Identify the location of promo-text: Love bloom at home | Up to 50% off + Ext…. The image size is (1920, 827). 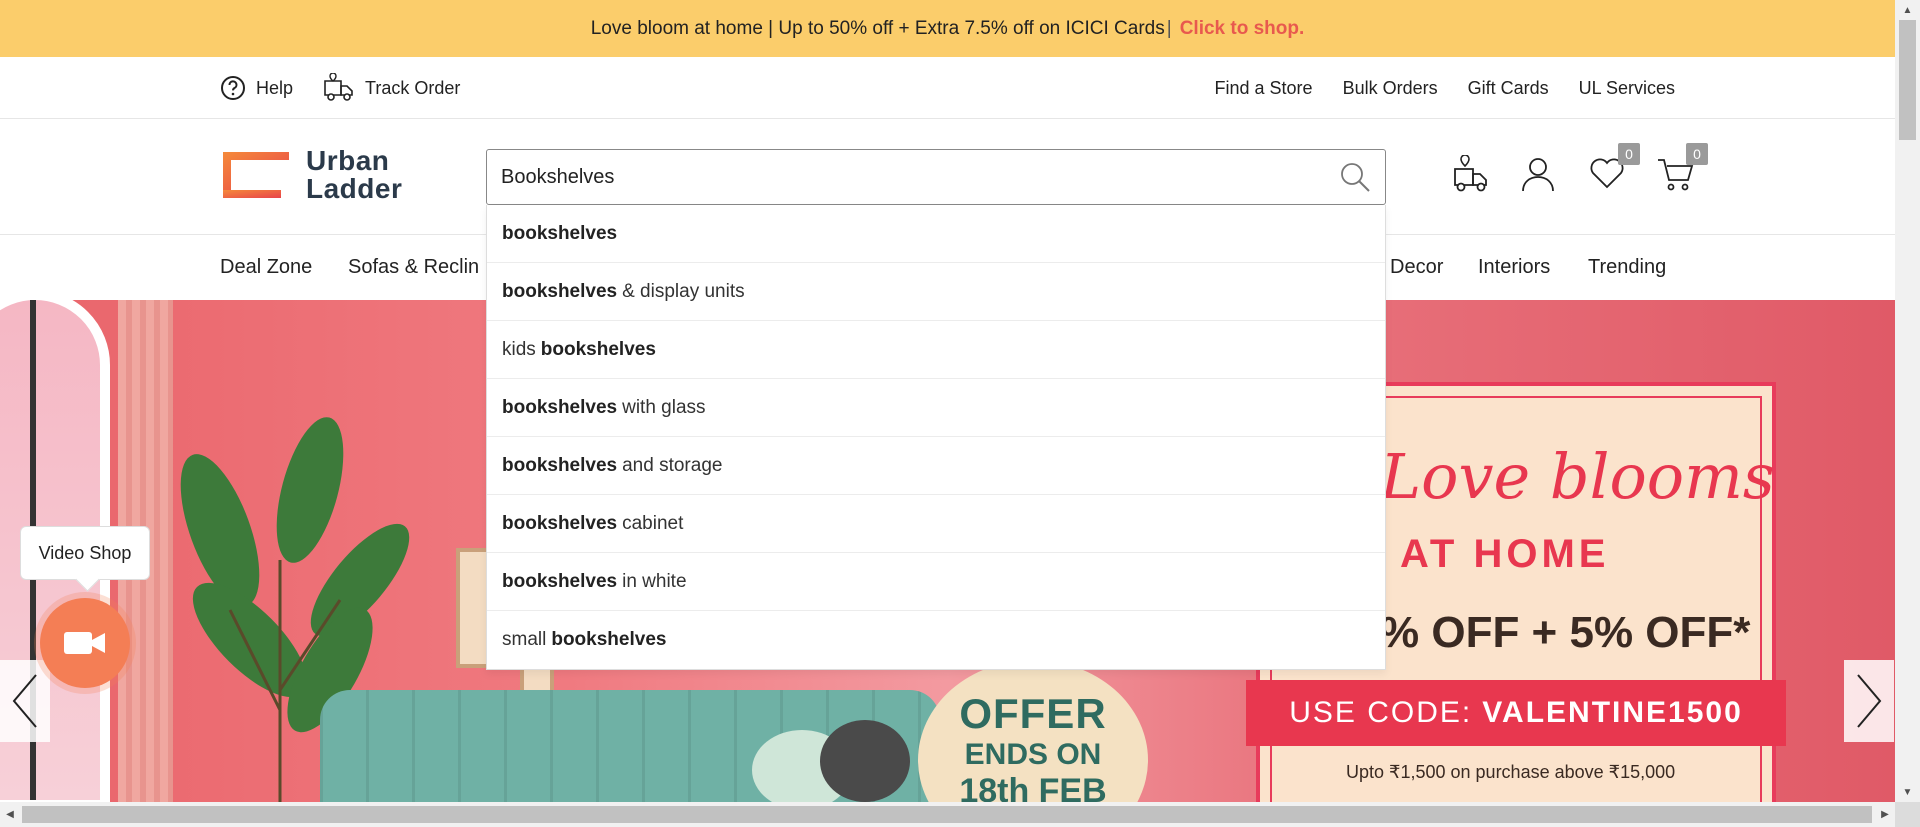
(877, 28).